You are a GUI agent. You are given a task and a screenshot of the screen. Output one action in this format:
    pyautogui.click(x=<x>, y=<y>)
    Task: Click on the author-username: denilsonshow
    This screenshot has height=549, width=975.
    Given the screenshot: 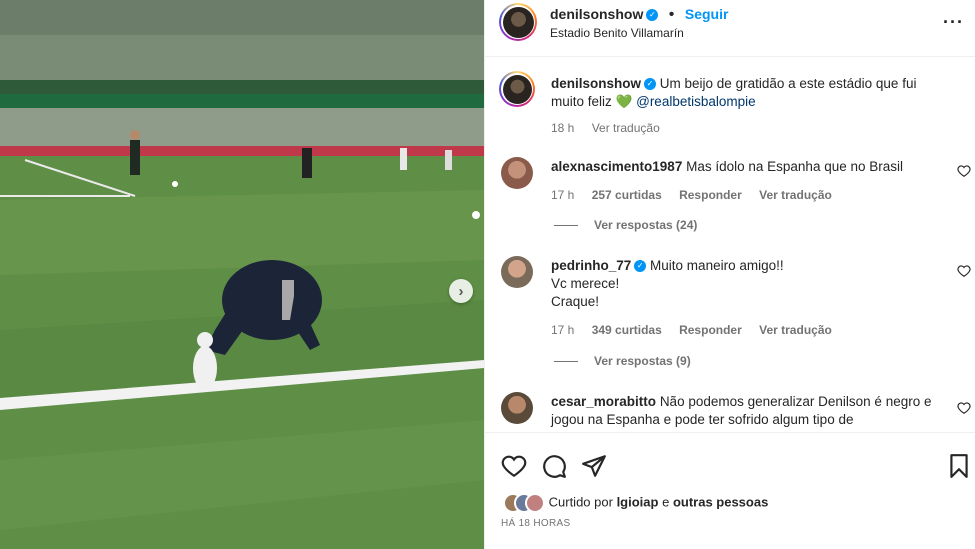 What is the action you would take?
    pyautogui.click(x=596, y=14)
    